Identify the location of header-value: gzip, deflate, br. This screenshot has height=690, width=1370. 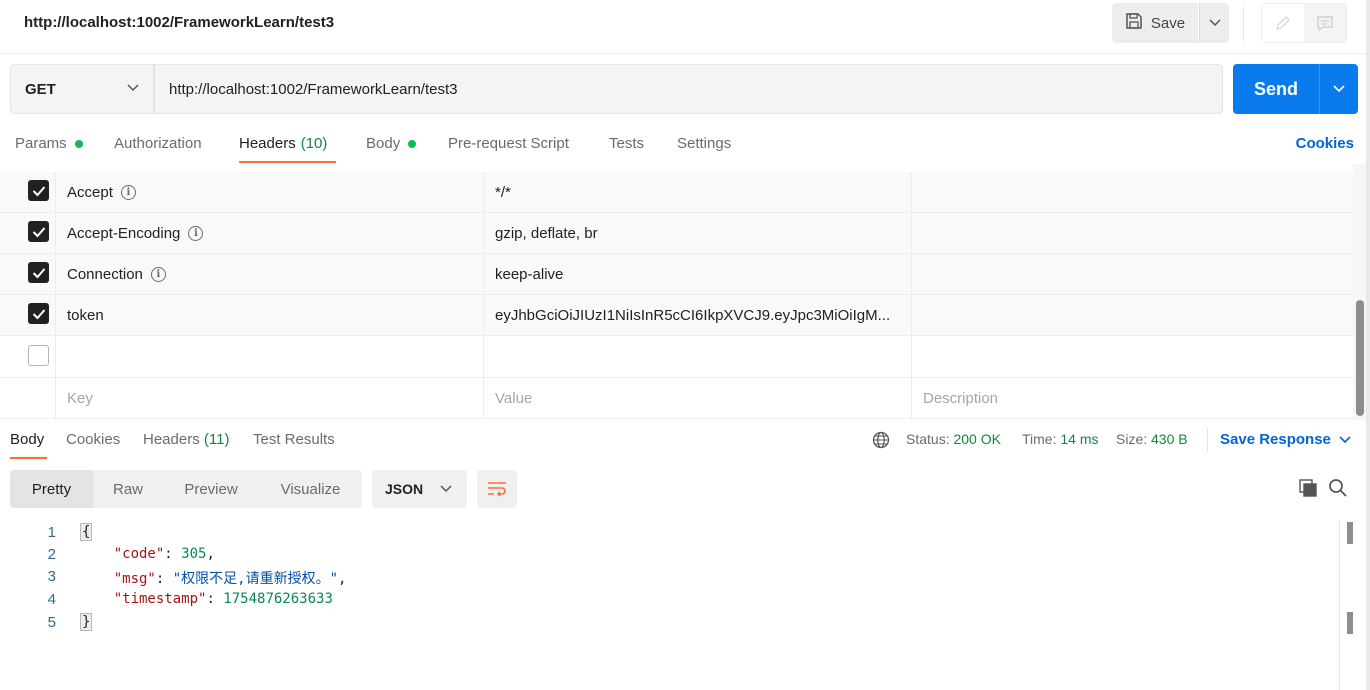
(546, 233).